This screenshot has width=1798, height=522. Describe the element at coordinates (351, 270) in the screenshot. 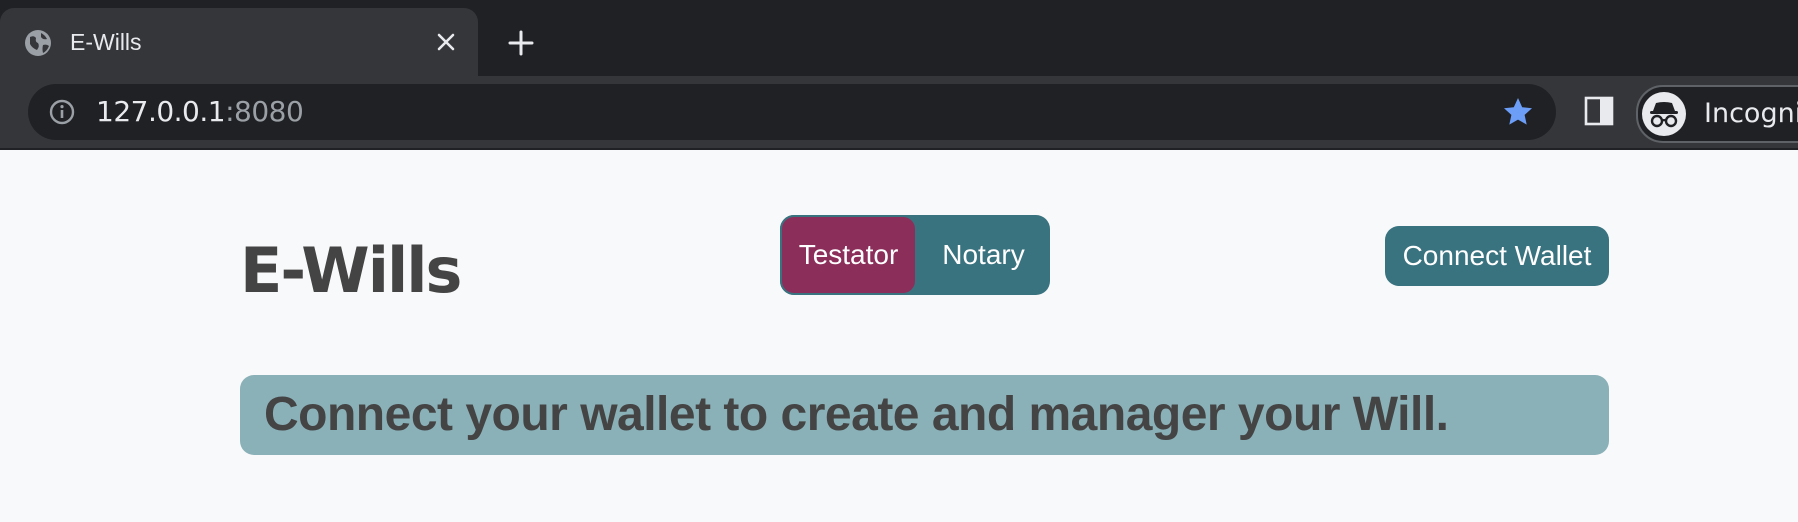

I see `page-title: E-Wills` at that location.